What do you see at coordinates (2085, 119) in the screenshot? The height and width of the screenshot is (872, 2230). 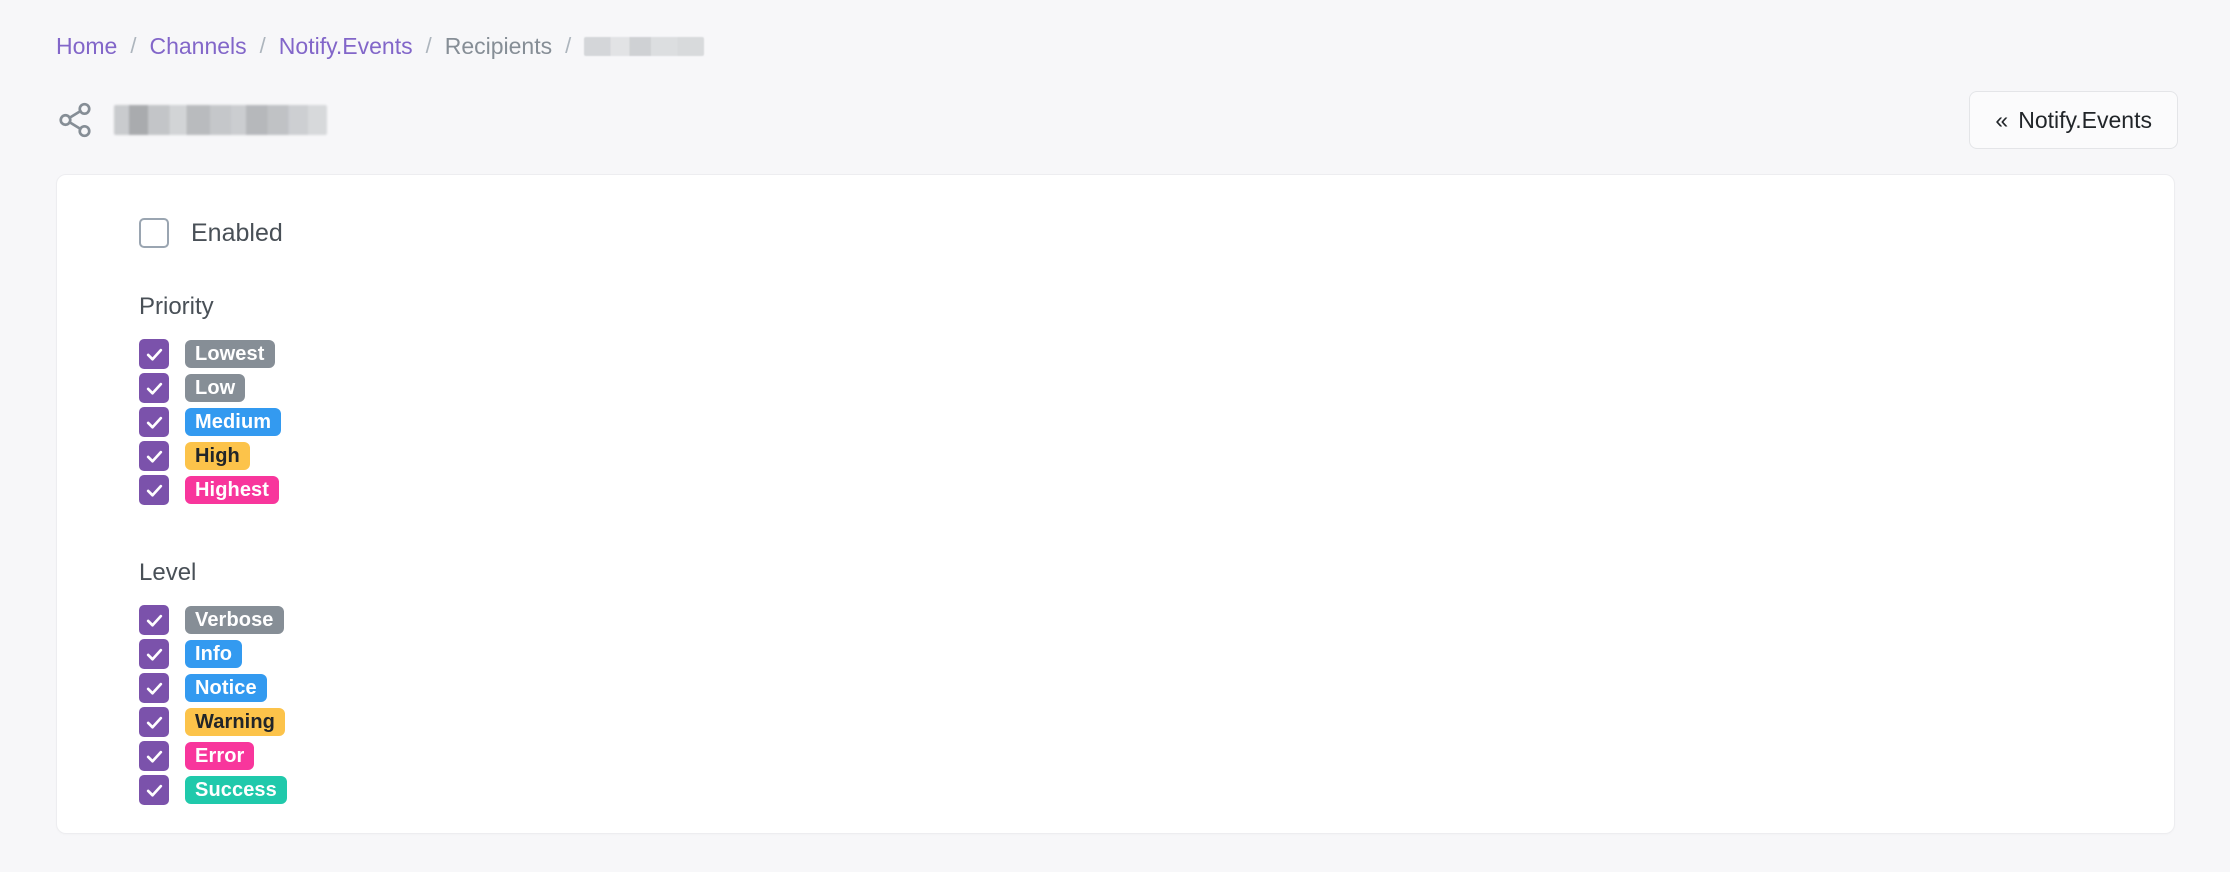 I see `back-button-label: Notify.Events` at bounding box center [2085, 119].